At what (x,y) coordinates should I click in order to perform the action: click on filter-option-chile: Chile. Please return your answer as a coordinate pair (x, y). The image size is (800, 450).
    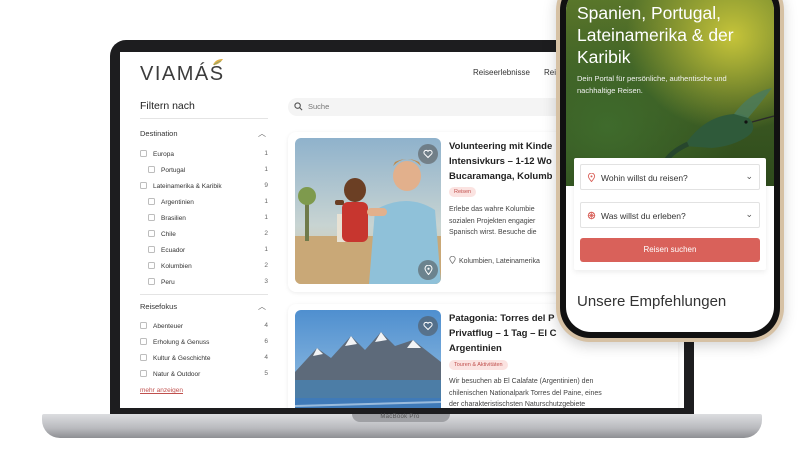
    Looking at the image, I should click on (162, 234).